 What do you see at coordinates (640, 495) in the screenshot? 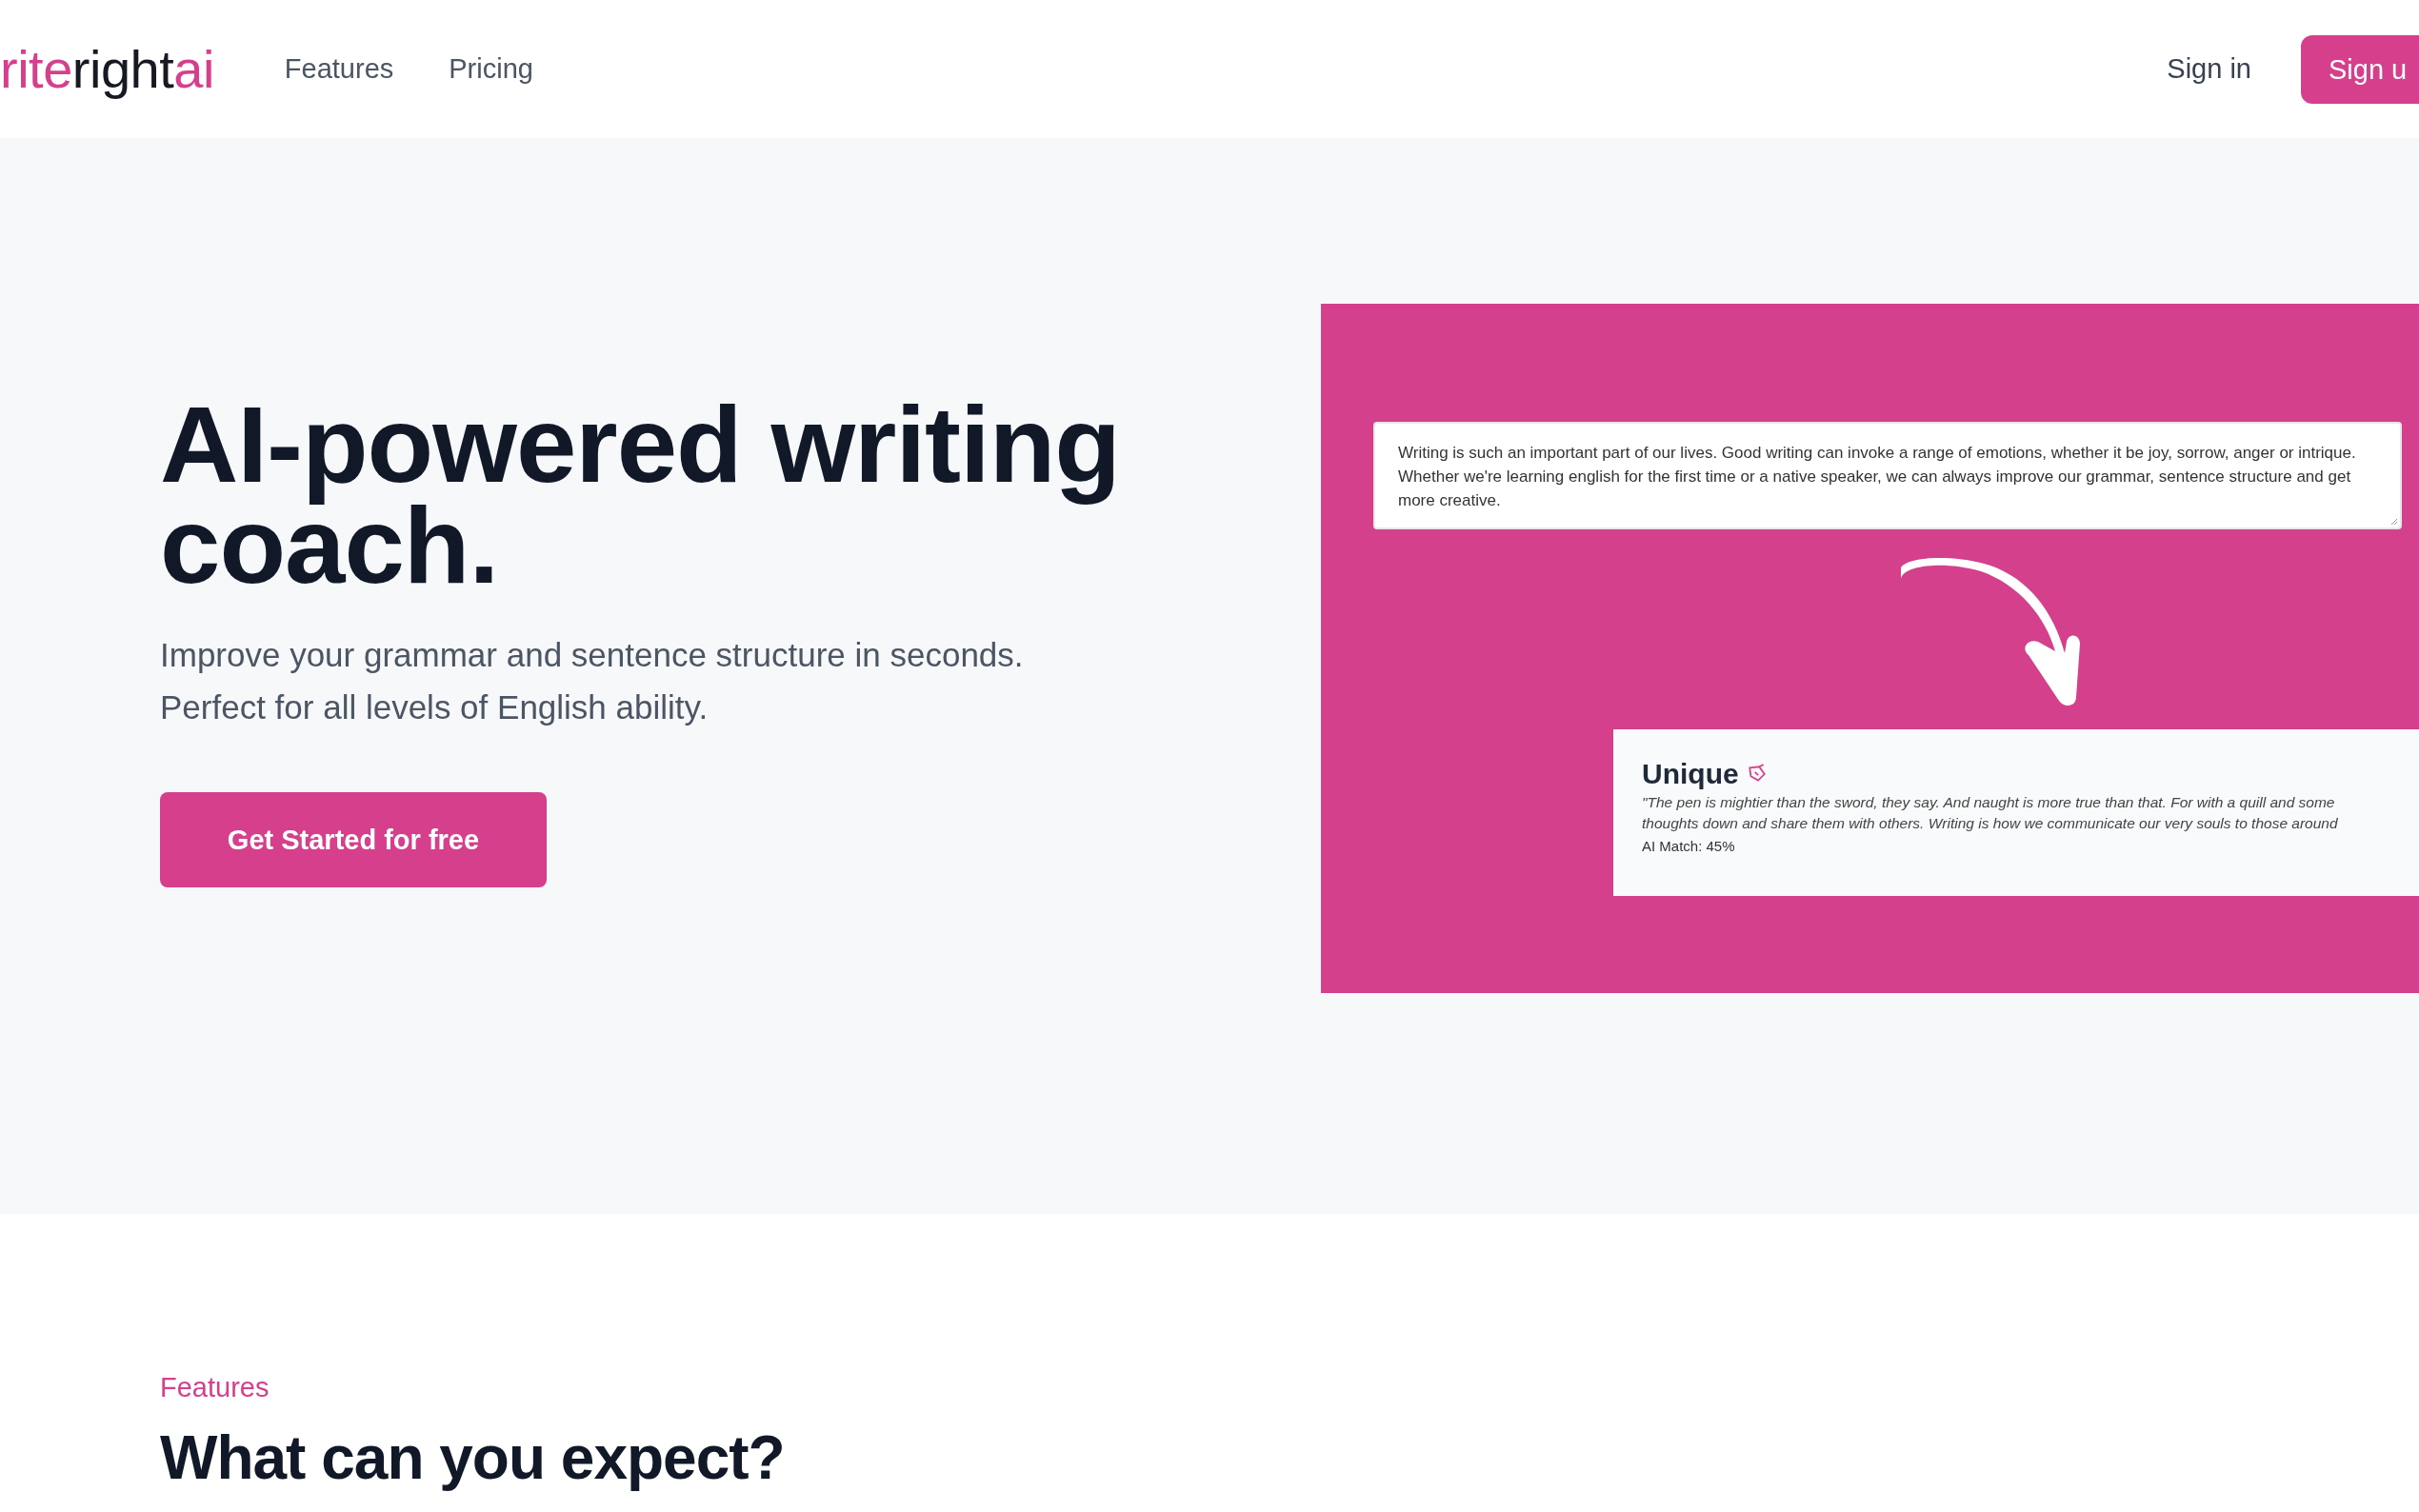
I see `hero-title: AI-powered writing coach.` at bounding box center [640, 495].